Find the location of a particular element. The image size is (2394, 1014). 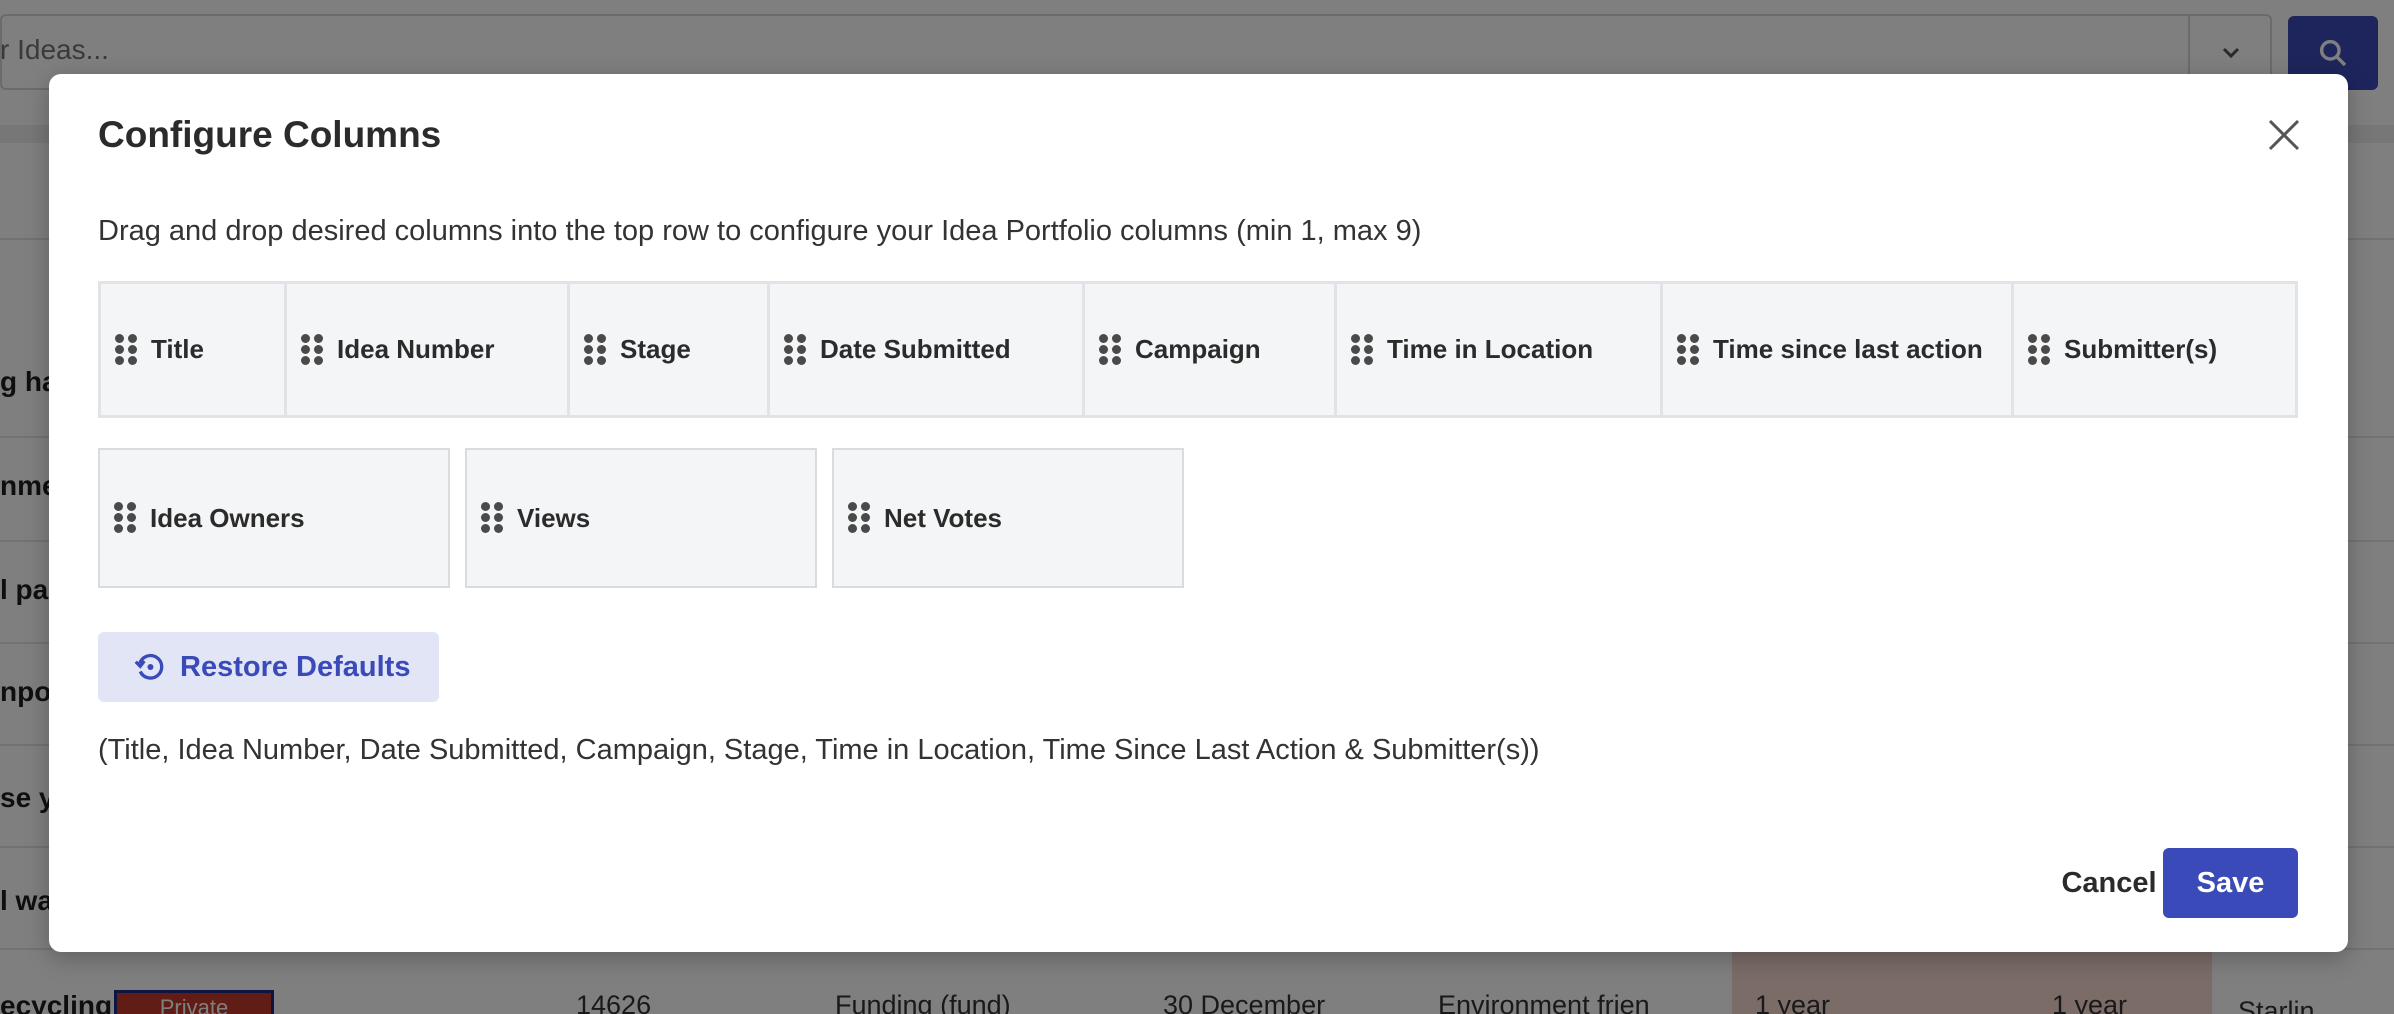

column-chip-idea-number: Idea Number is located at coordinates (428, 349).